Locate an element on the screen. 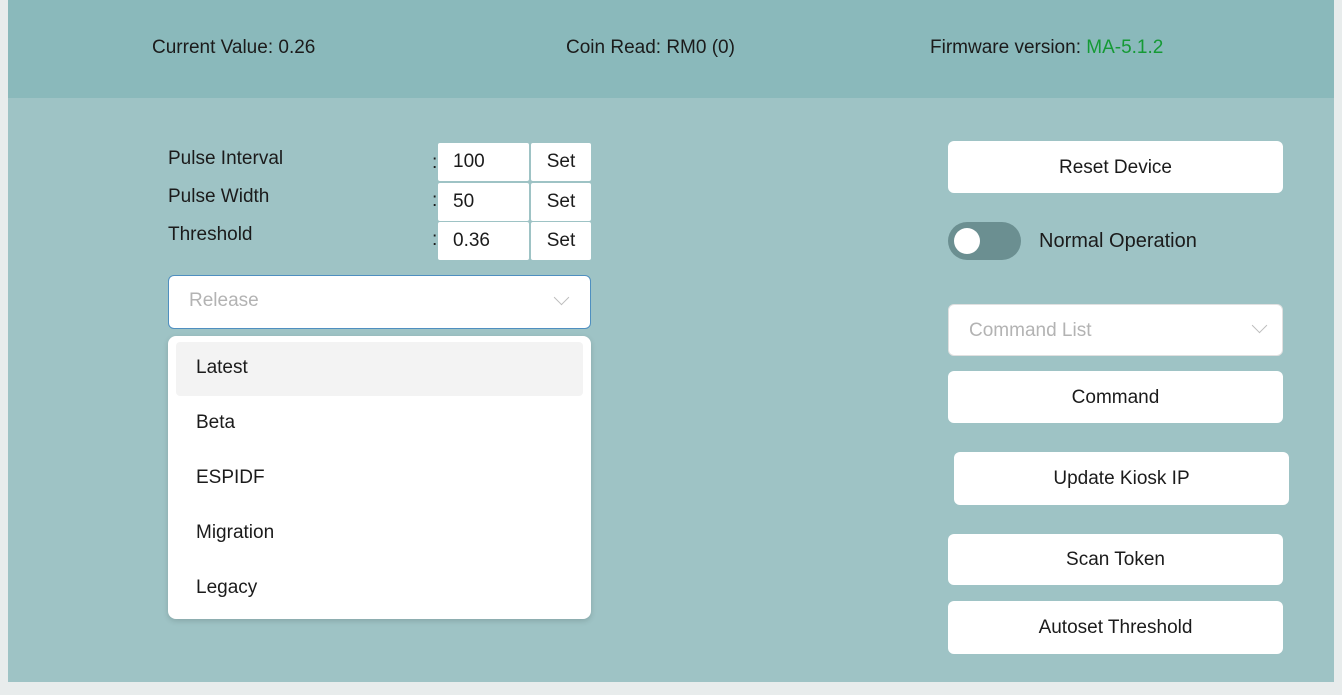  normal-operation-label: Normal Operation is located at coordinates (1118, 241).